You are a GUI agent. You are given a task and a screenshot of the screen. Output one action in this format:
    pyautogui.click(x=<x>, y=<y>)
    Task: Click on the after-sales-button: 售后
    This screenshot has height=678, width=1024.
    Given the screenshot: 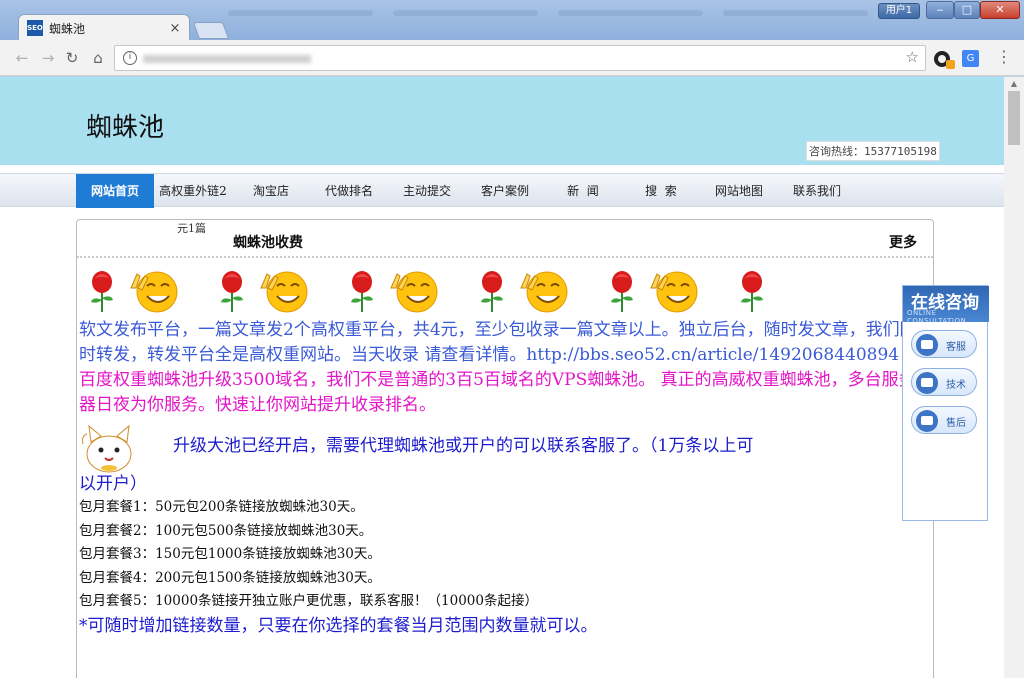 What is the action you would take?
    pyautogui.click(x=944, y=420)
    